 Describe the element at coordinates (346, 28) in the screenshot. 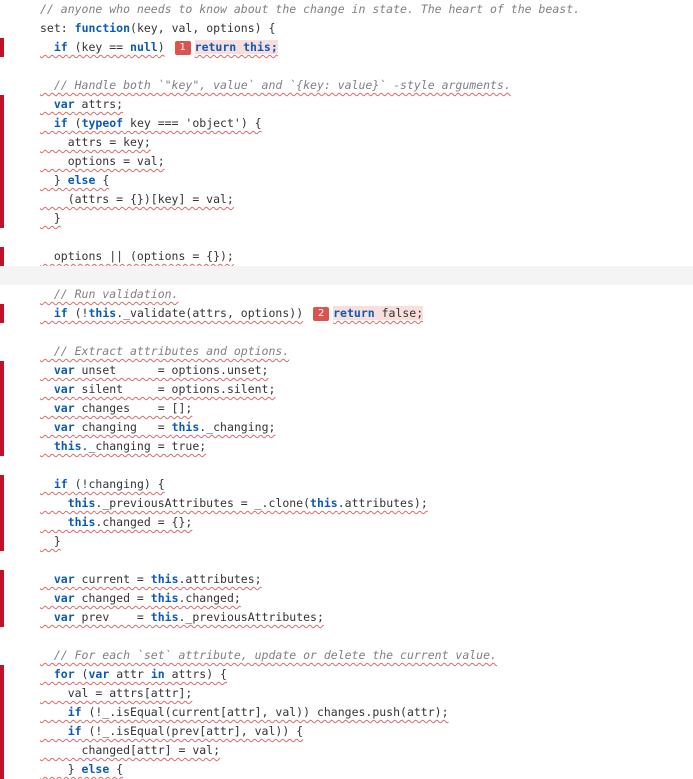

I see `code-line: set: function(key, val, options) {` at that location.